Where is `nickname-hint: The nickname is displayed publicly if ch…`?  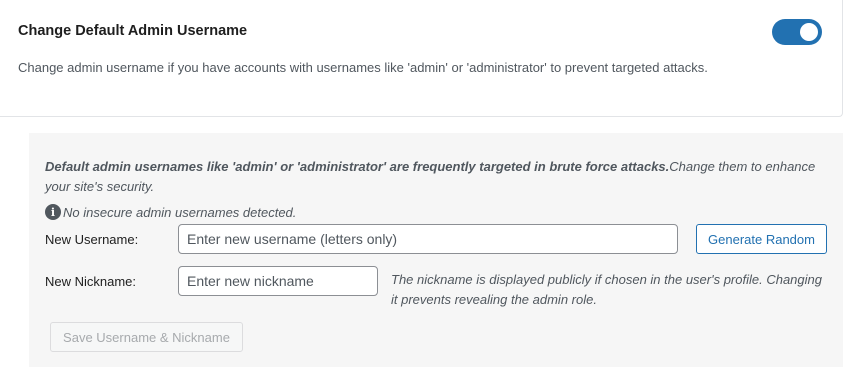 nickname-hint: The nickname is displayed publicly if ch… is located at coordinates (606, 289).